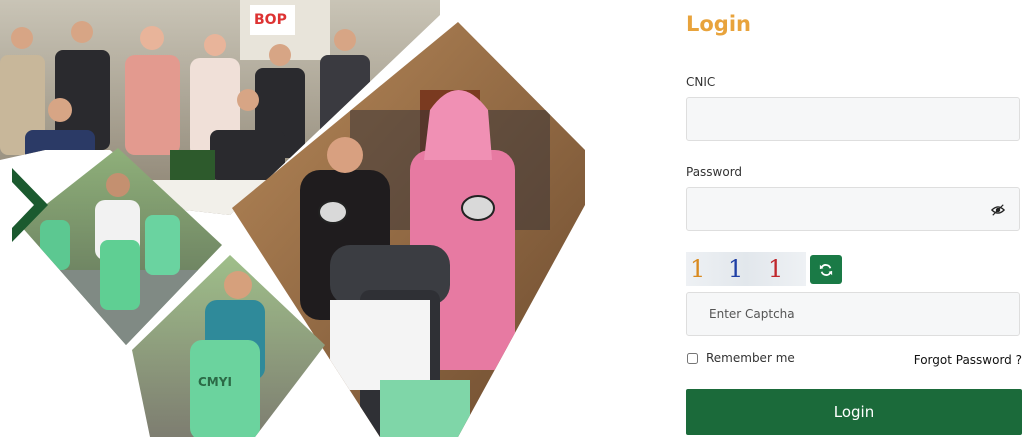 The image size is (1024, 437). What do you see at coordinates (854, 412) in the screenshot?
I see `login-button: Login` at bounding box center [854, 412].